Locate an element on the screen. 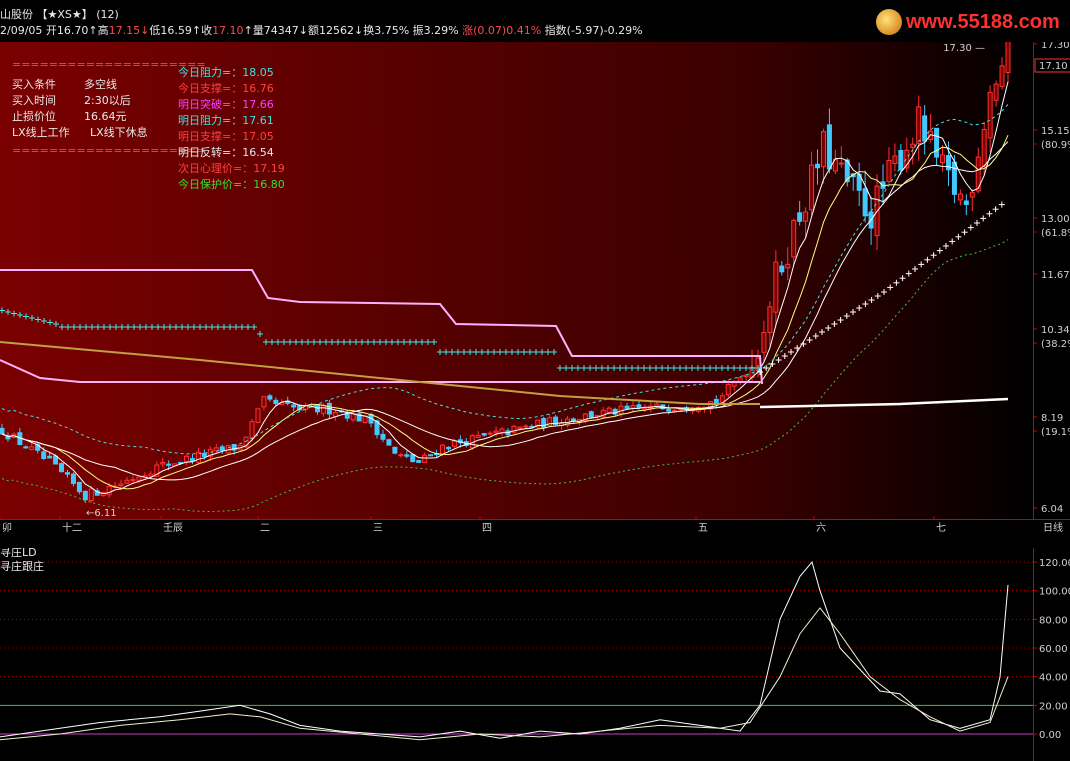 The height and width of the screenshot is (761, 1070). panel-row-value: 16.64元 is located at coordinates (105, 116).